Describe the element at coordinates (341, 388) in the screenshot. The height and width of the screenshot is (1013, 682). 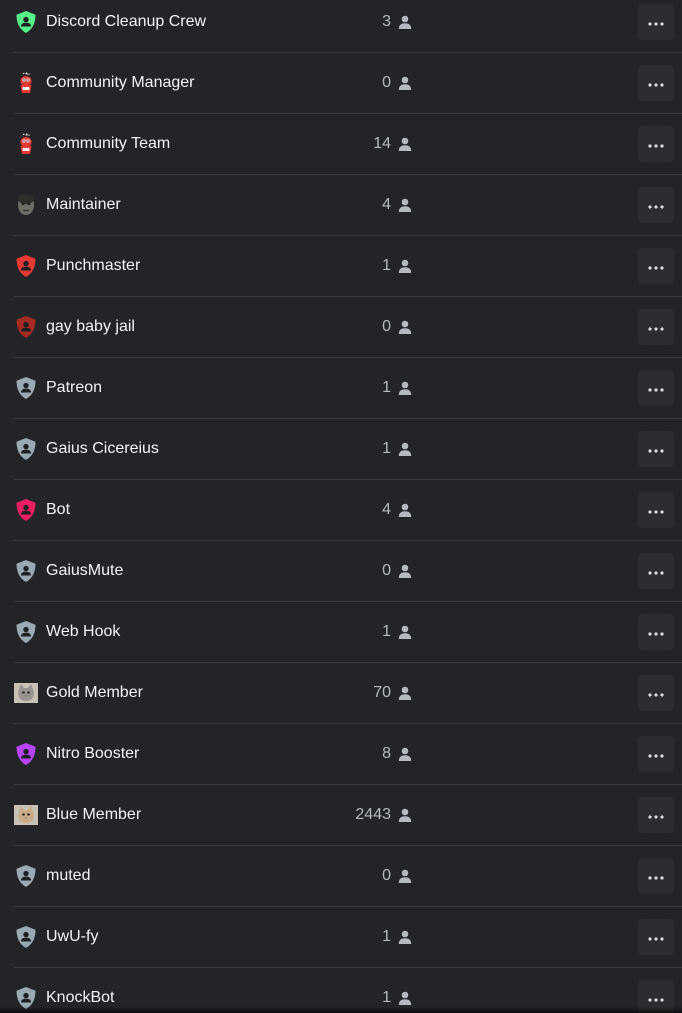
I see `role-row: Patreon 1` at that location.